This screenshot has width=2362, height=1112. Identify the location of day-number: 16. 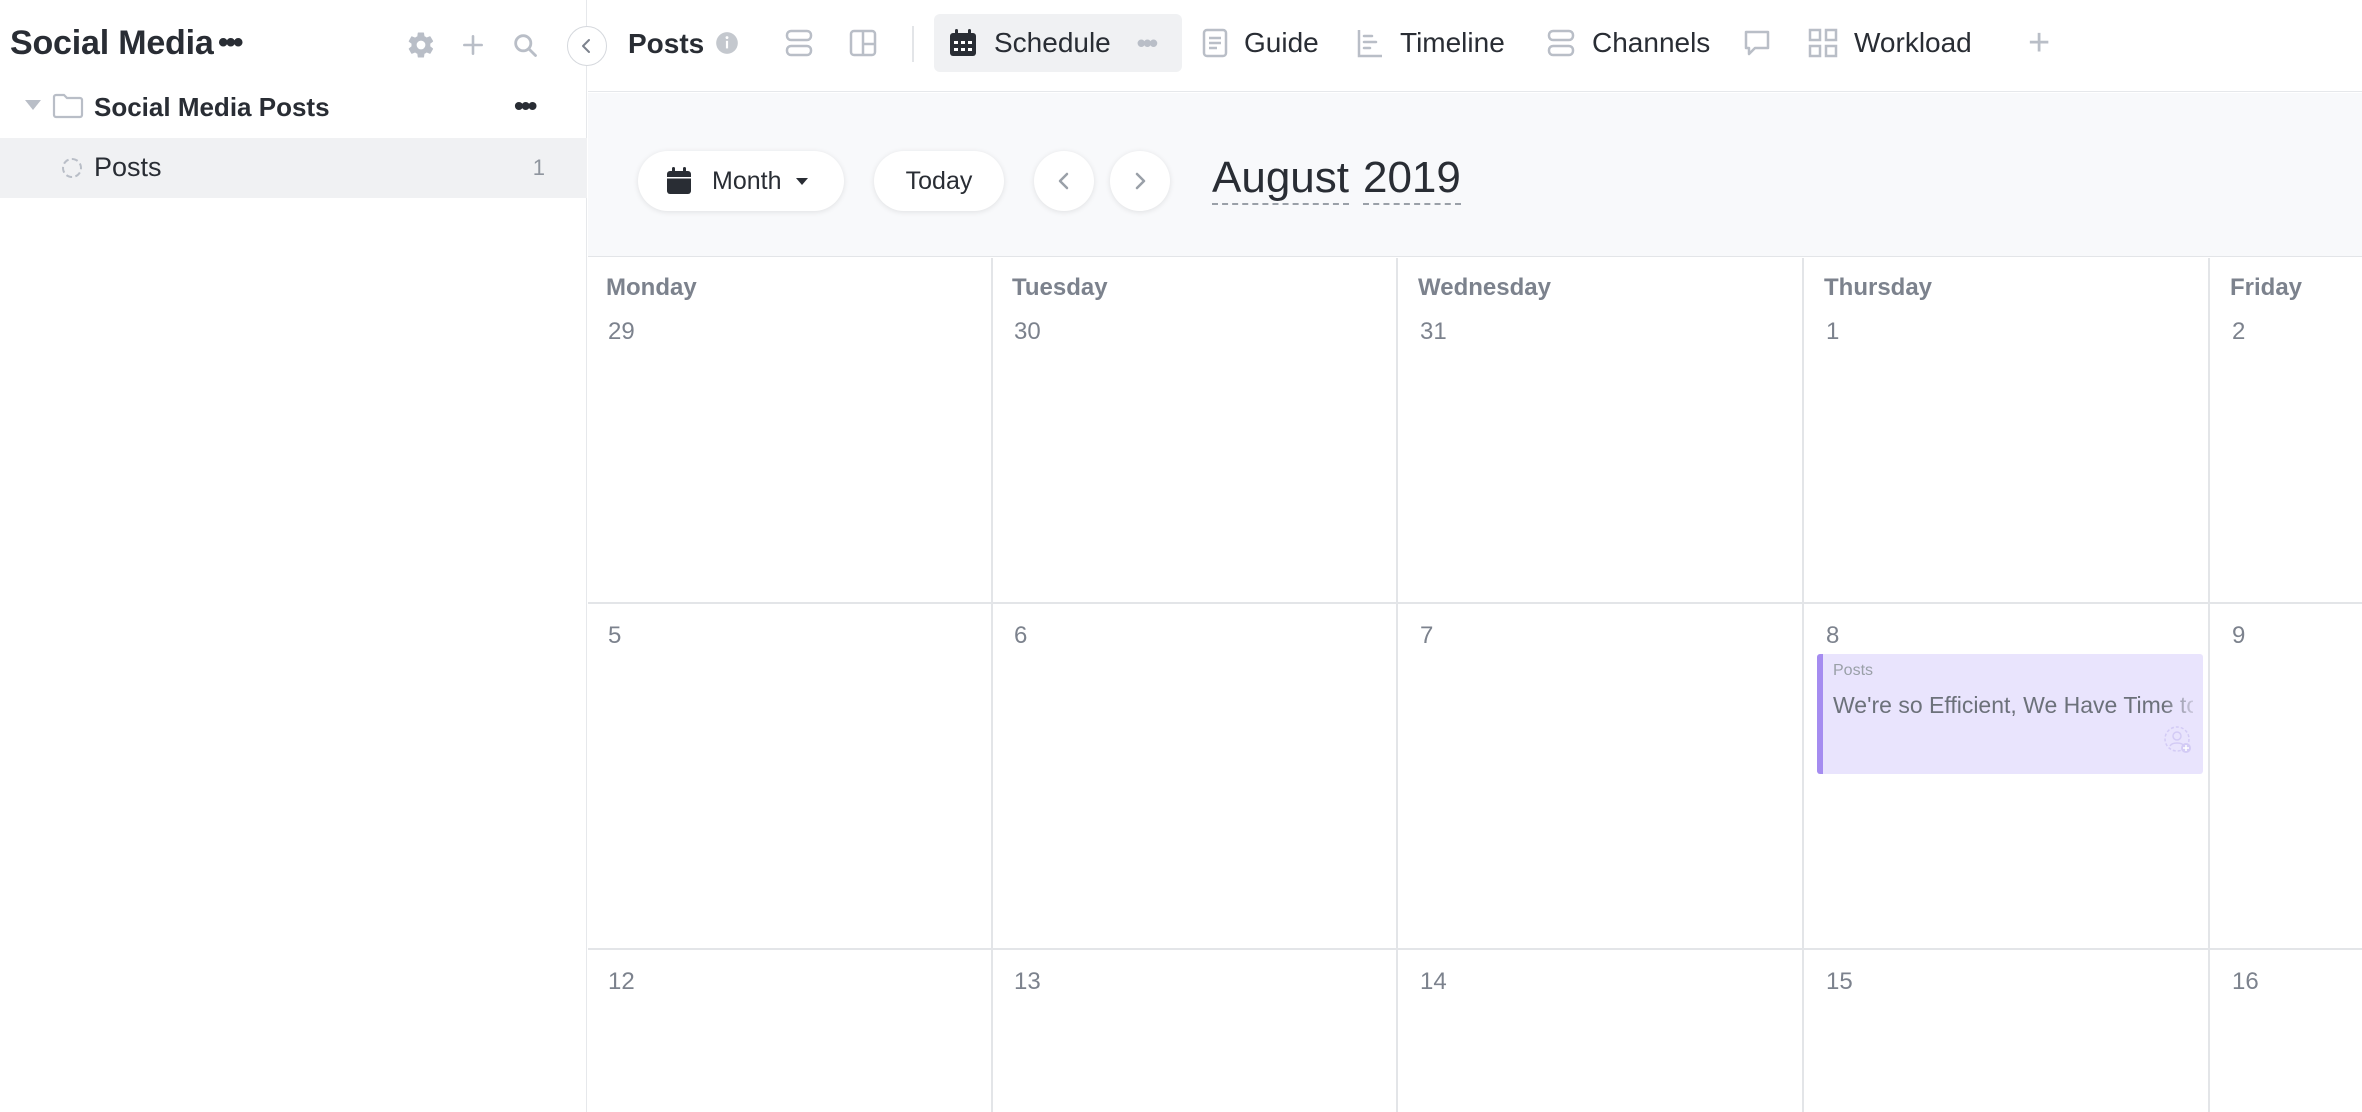
(2245, 982).